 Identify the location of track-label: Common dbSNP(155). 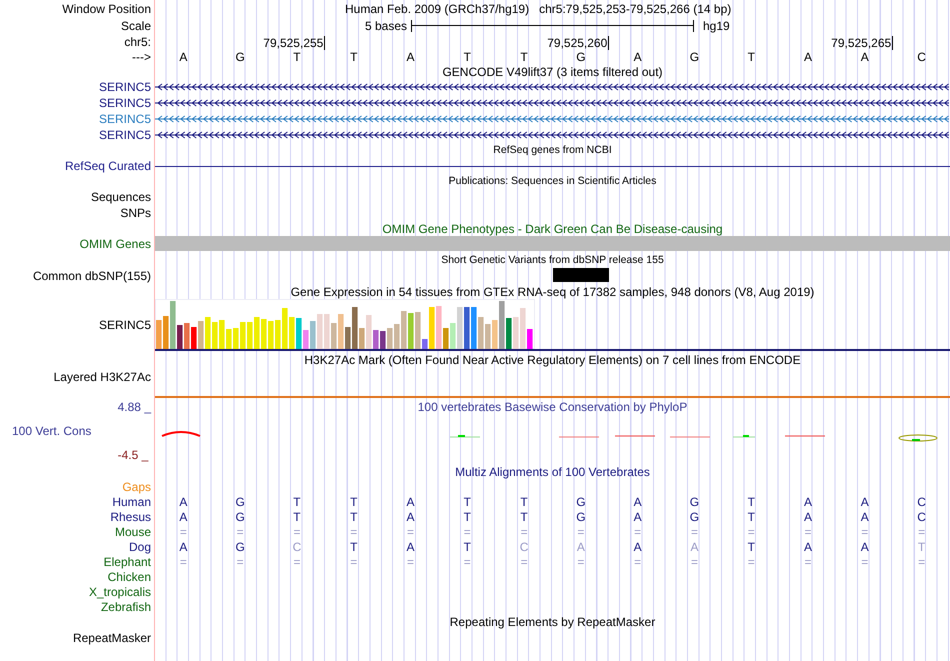
(91, 276).